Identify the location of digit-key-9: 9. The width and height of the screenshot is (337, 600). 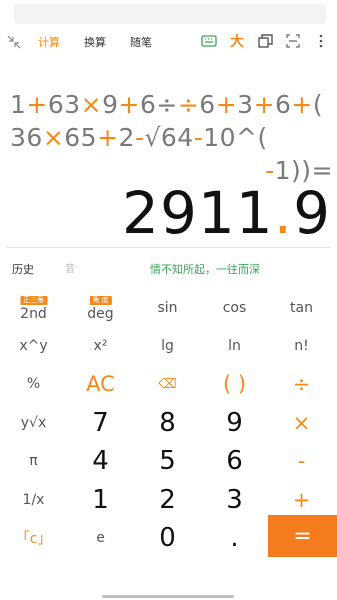
(234, 423).